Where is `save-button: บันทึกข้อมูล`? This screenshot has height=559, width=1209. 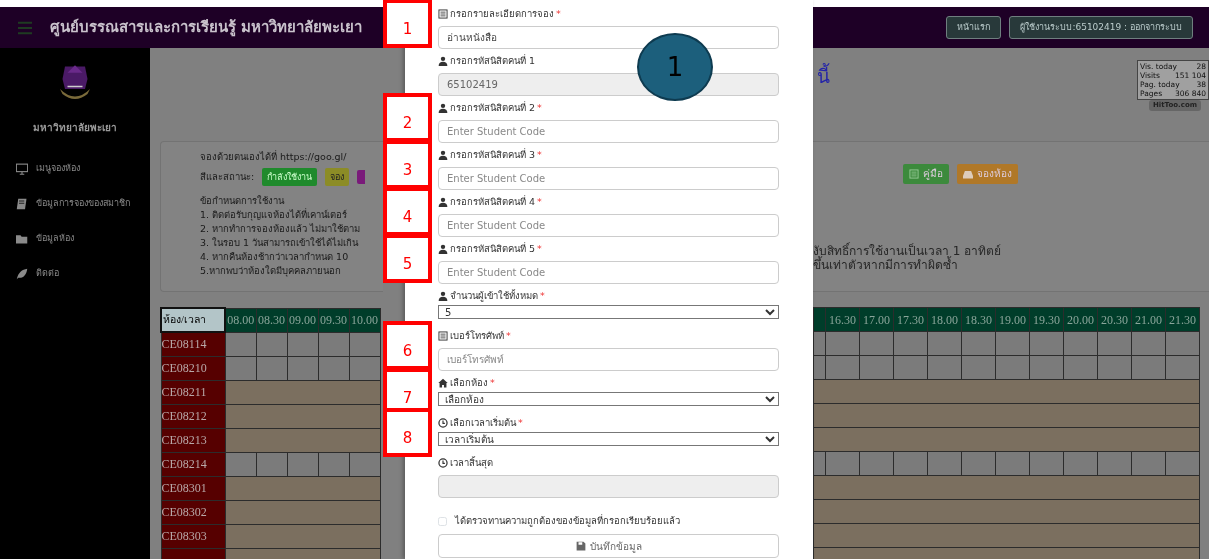
save-button: บันทึกข้อมูล is located at coordinates (608, 546).